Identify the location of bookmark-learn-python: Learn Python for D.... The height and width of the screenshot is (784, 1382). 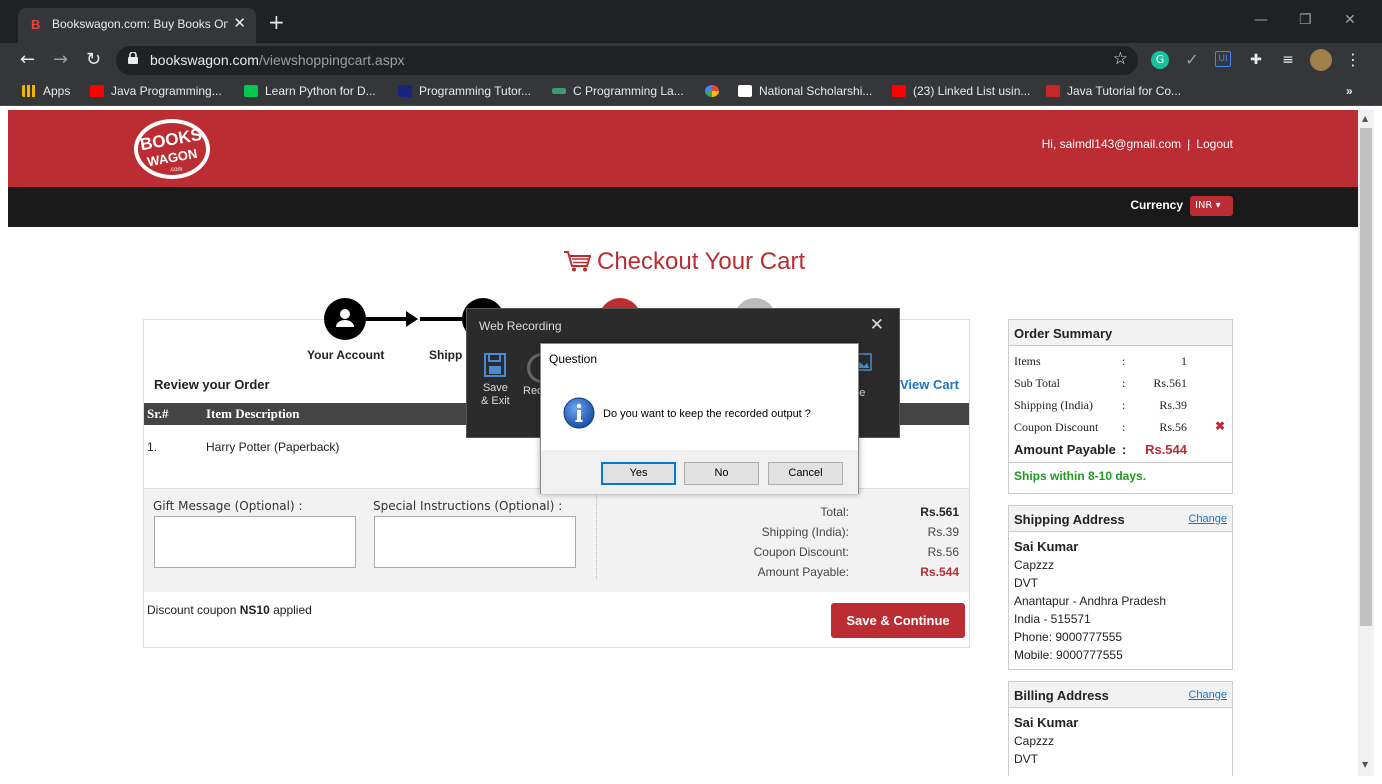
(310, 91).